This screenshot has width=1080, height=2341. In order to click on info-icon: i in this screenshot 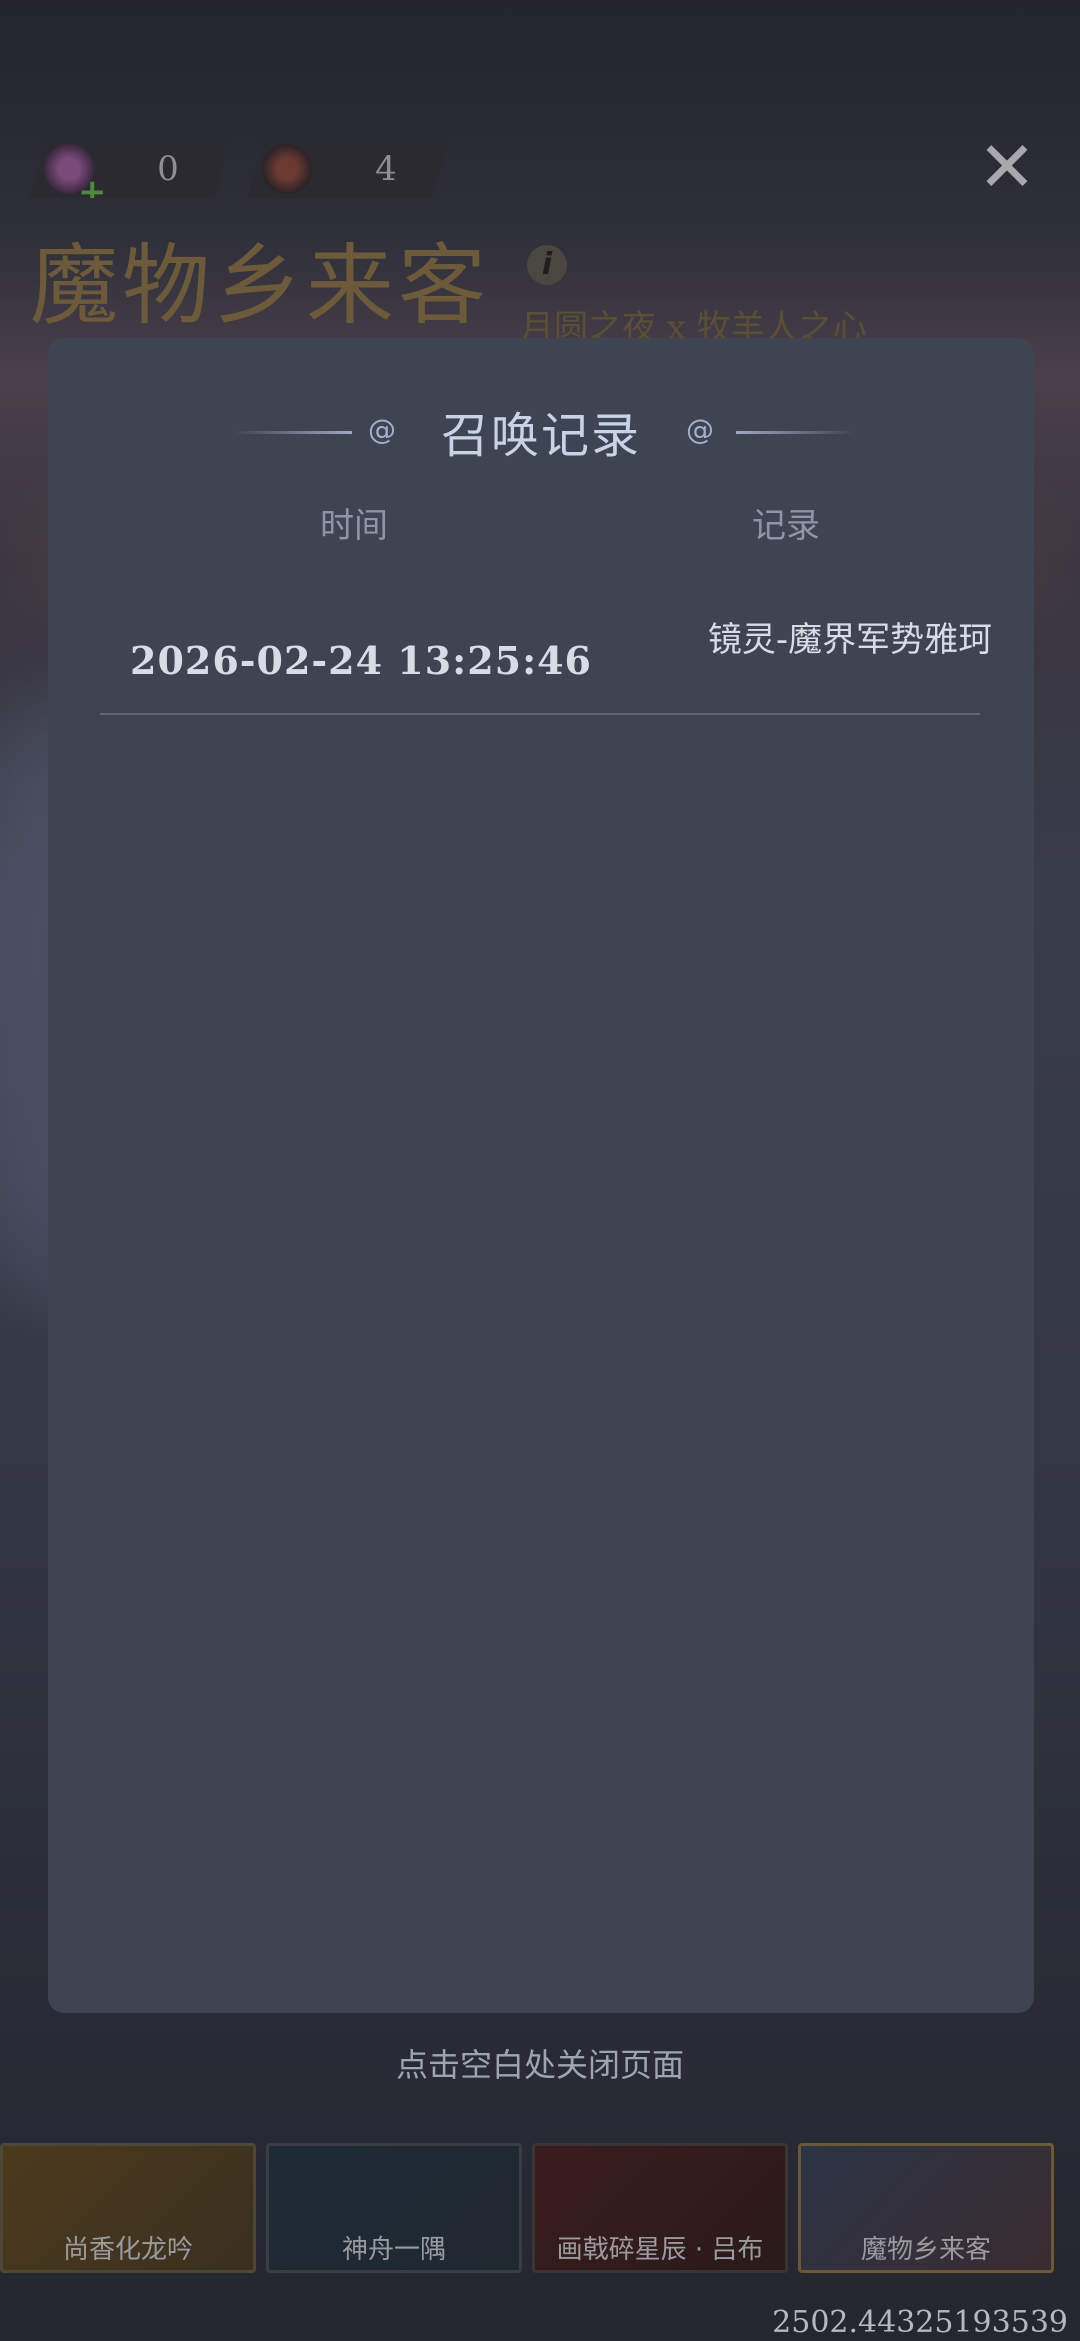, I will do `click(547, 265)`.